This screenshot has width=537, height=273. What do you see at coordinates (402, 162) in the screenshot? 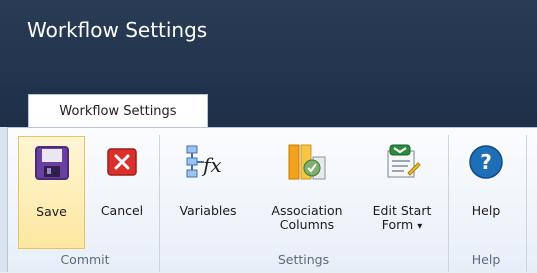
I see `edit-start-form-icon` at bounding box center [402, 162].